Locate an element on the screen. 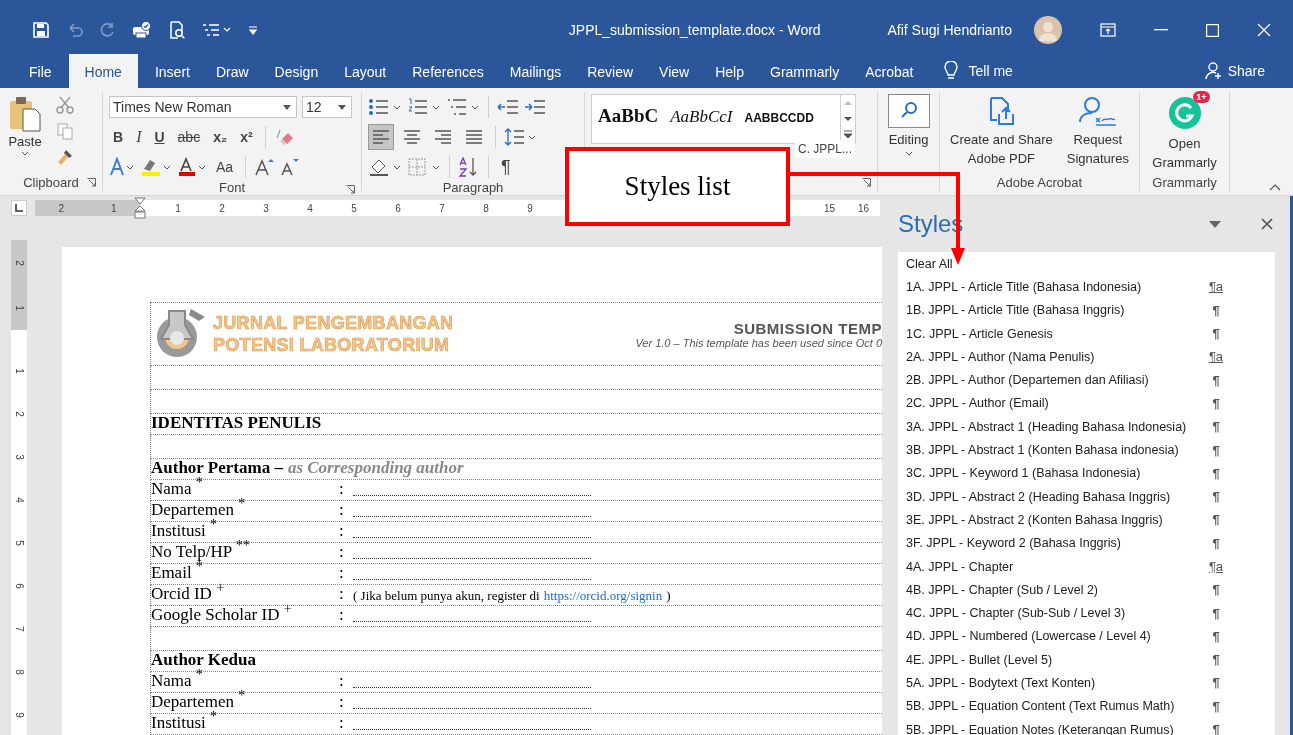 This screenshot has width=1293, height=735. style-item: 3C. JPPL - Keyword 1 (Bahasa Indonesia) ¶ is located at coordinates (1086, 473).